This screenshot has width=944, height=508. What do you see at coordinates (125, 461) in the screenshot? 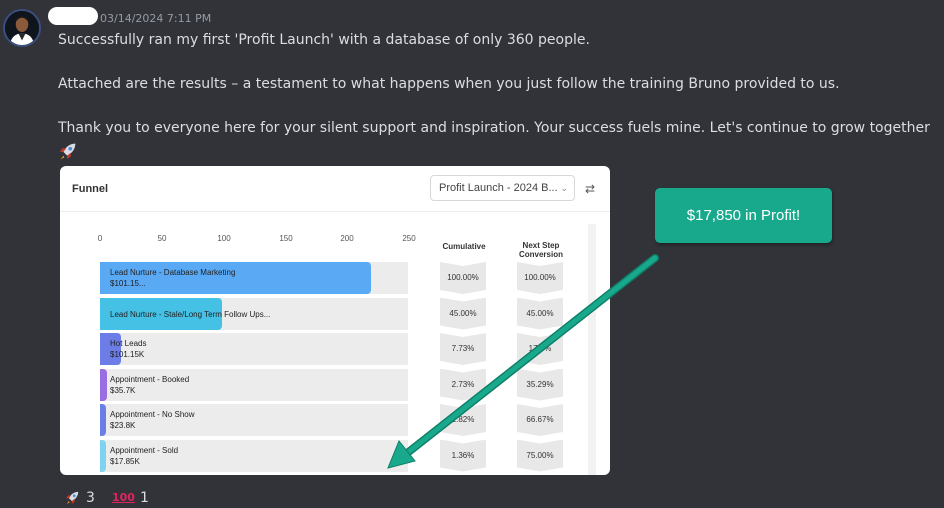
I see `stage-value: $17.85K` at bounding box center [125, 461].